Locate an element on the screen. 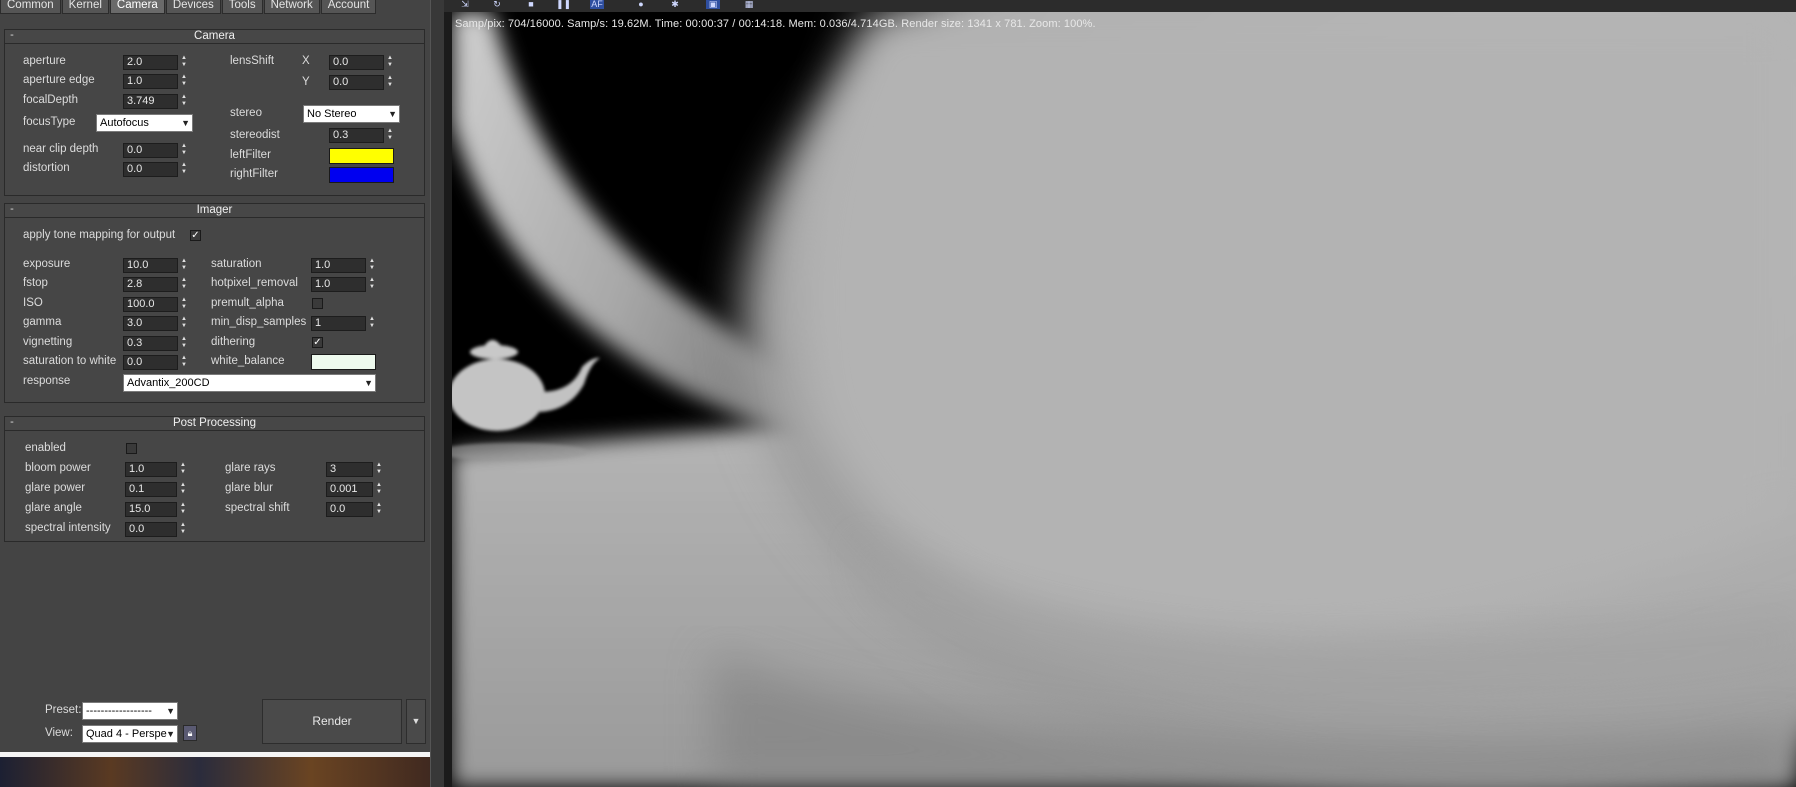 Image resolution: width=1796 pixels, height=787 pixels. tab-camera: Camera is located at coordinates (137, 7).